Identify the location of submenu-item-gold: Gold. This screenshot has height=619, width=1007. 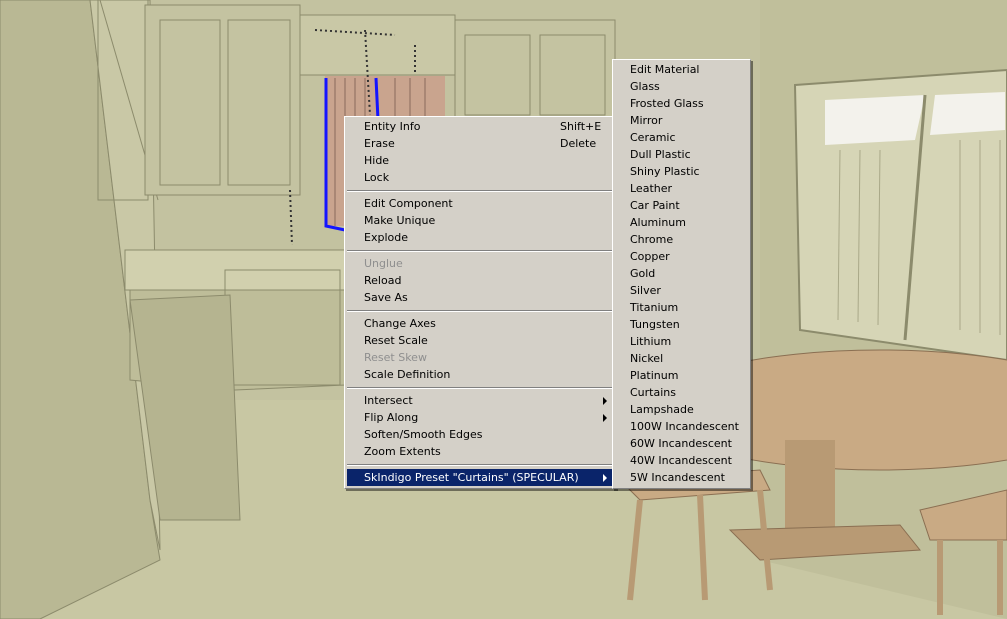
(680, 273).